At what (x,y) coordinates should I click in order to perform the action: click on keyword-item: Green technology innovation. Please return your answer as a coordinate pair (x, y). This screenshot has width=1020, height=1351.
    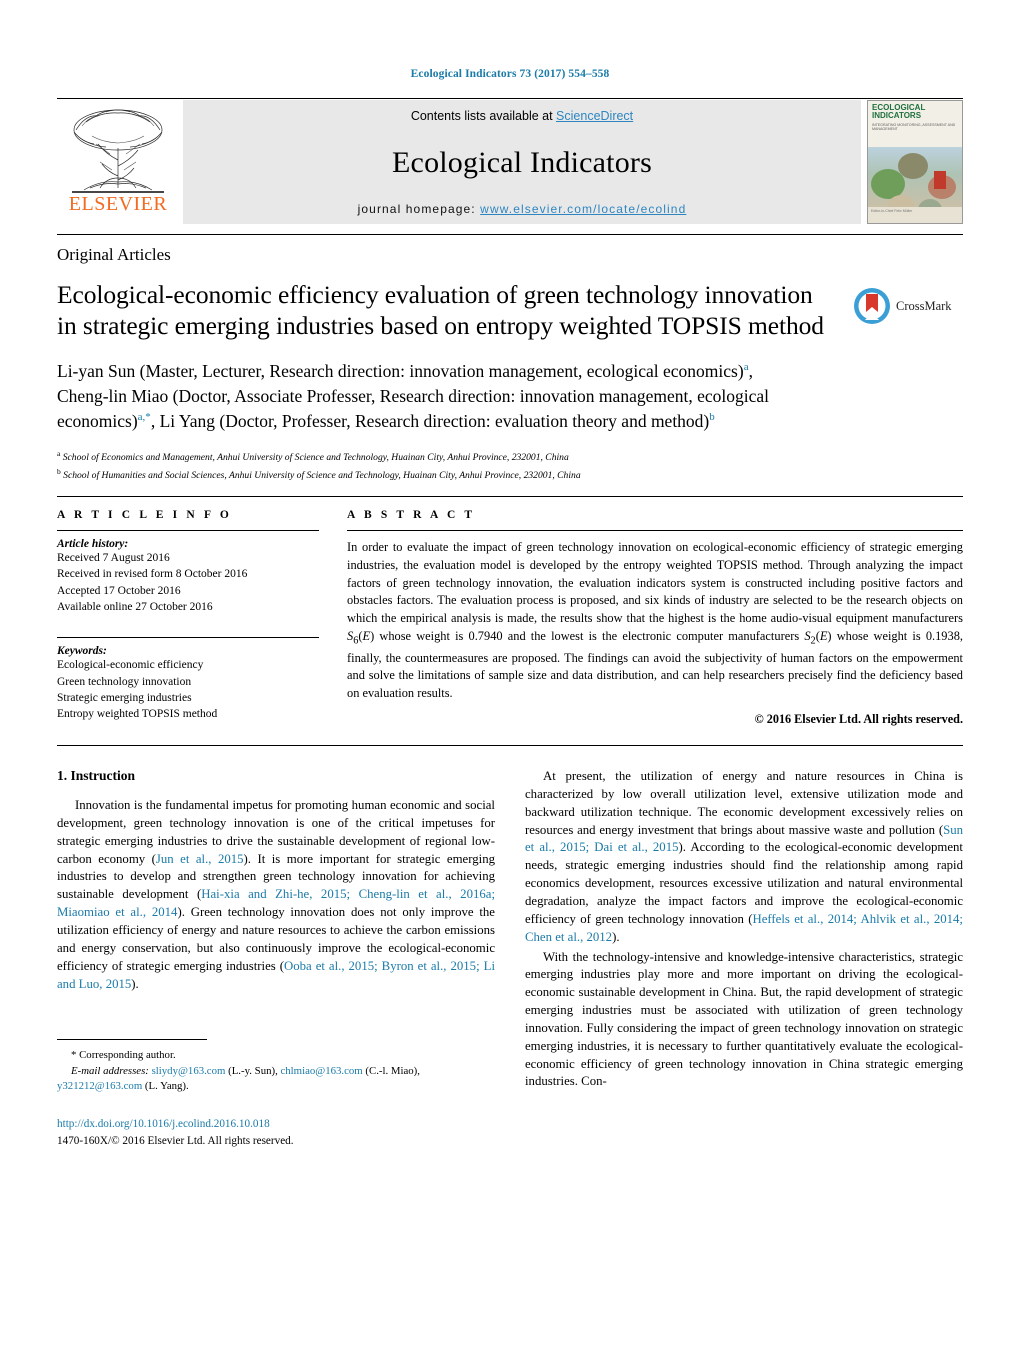
    Looking at the image, I should click on (124, 681).